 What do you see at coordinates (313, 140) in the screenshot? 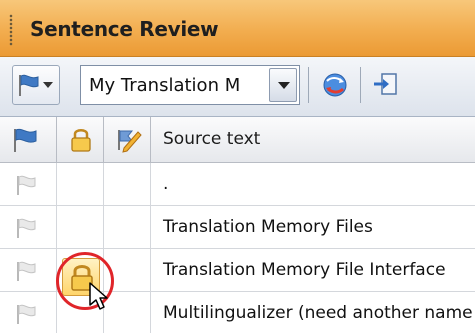
I see `column-header-source-text: Source text` at bounding box center [313, 140].